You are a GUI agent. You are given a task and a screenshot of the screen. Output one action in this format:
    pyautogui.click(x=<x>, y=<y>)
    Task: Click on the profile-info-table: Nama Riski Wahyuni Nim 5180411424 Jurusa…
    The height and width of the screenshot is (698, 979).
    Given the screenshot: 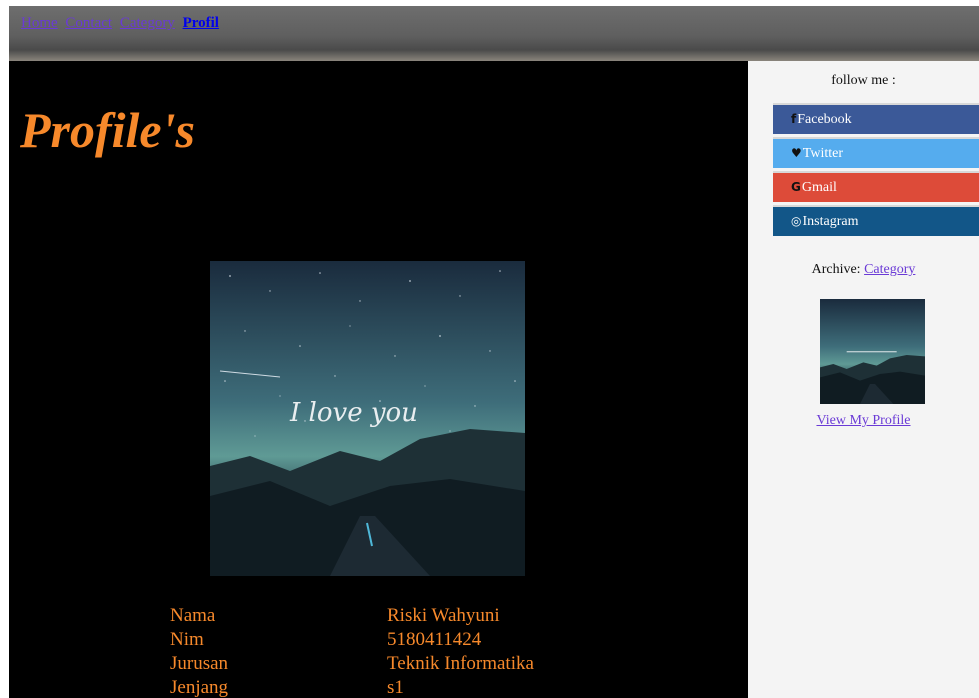 What is the action you would take?
    pyautogui.click(x=352, y=651)
    